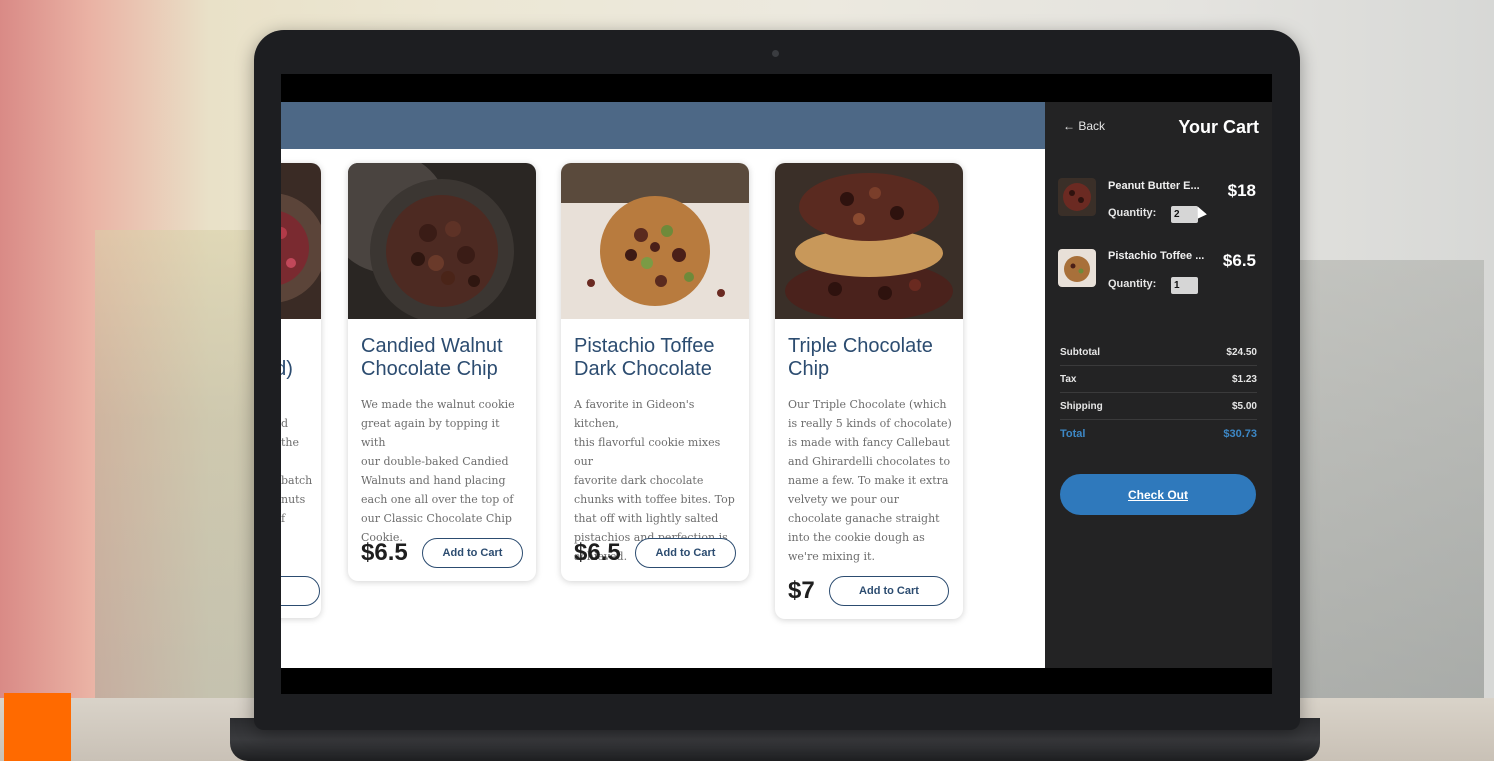  Describe the element at coordinates (1084, 126) in the screenshot. I see `back-link: ← Back` at that location.